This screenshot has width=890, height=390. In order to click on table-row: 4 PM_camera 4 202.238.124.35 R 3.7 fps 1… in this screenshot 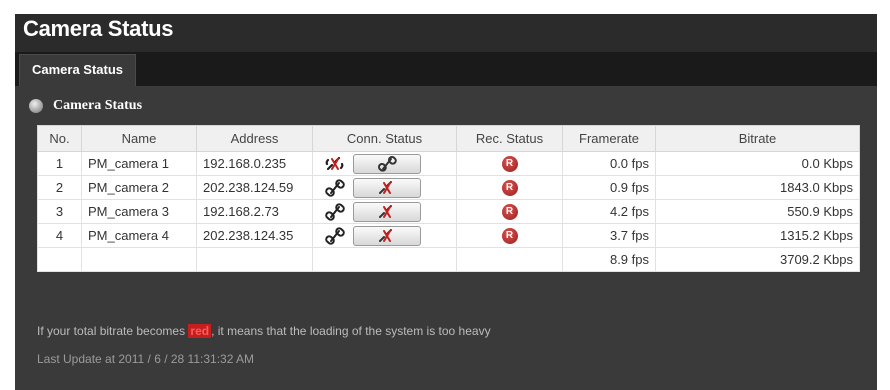, I will do `click(448, 235)`.